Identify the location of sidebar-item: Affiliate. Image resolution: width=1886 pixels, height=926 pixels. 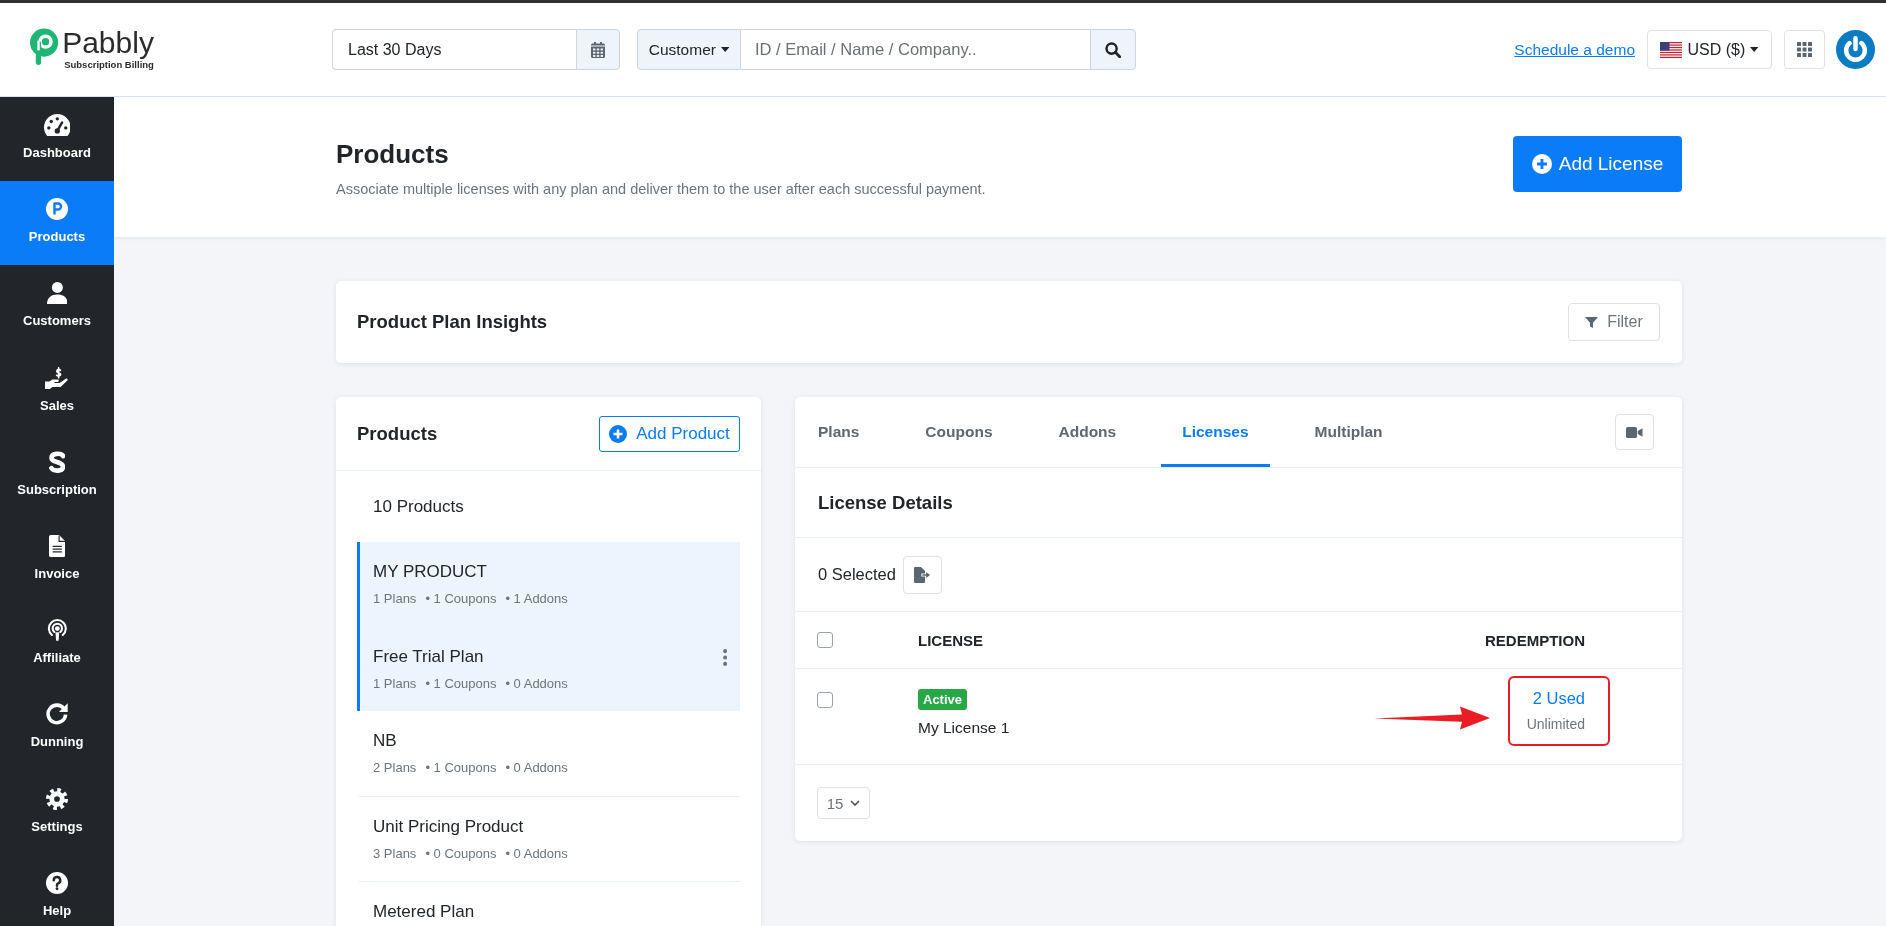
(57, 644).